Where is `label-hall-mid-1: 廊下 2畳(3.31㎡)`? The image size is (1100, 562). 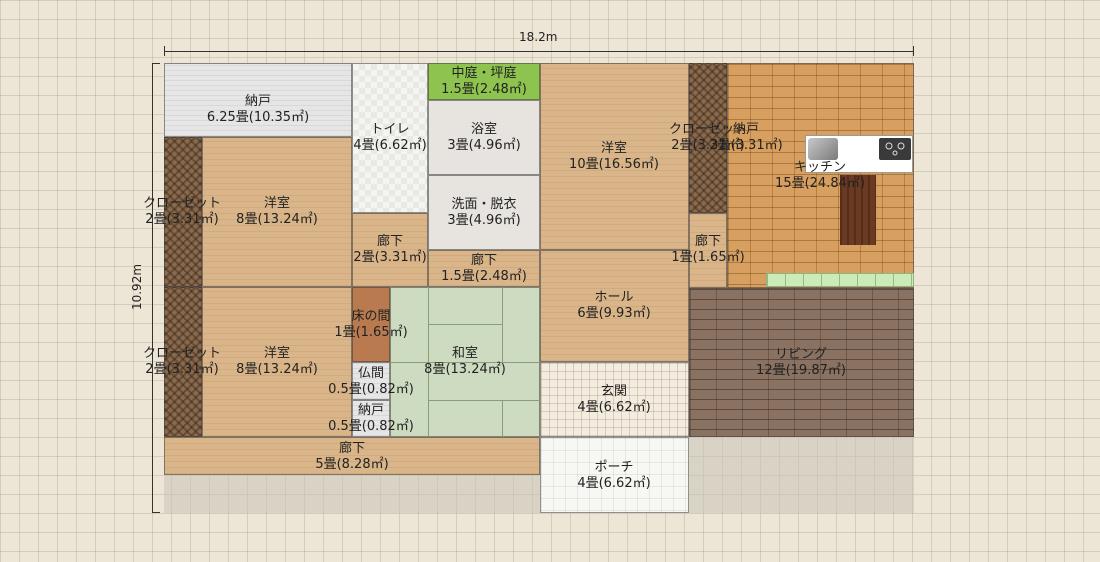 label-hall-mid-1: 廊下 2畳(3.31㎡) is located at coordinates (389, 250).